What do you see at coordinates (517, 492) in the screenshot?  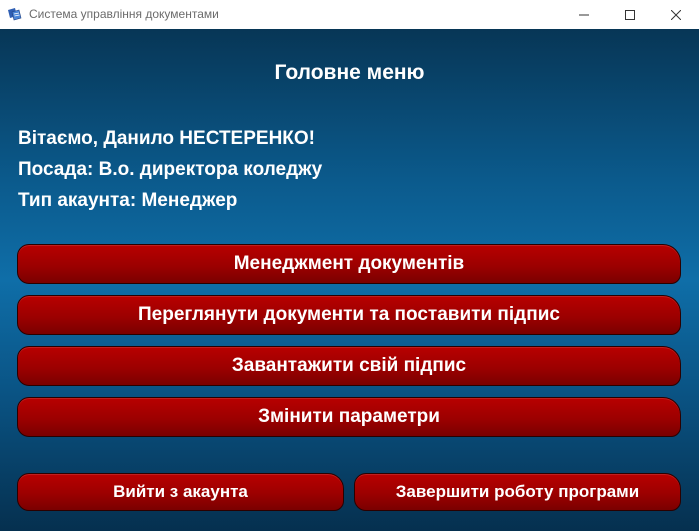 I see `exit-program-button: Завершити роботу програми` at bounding box center [517, 492].